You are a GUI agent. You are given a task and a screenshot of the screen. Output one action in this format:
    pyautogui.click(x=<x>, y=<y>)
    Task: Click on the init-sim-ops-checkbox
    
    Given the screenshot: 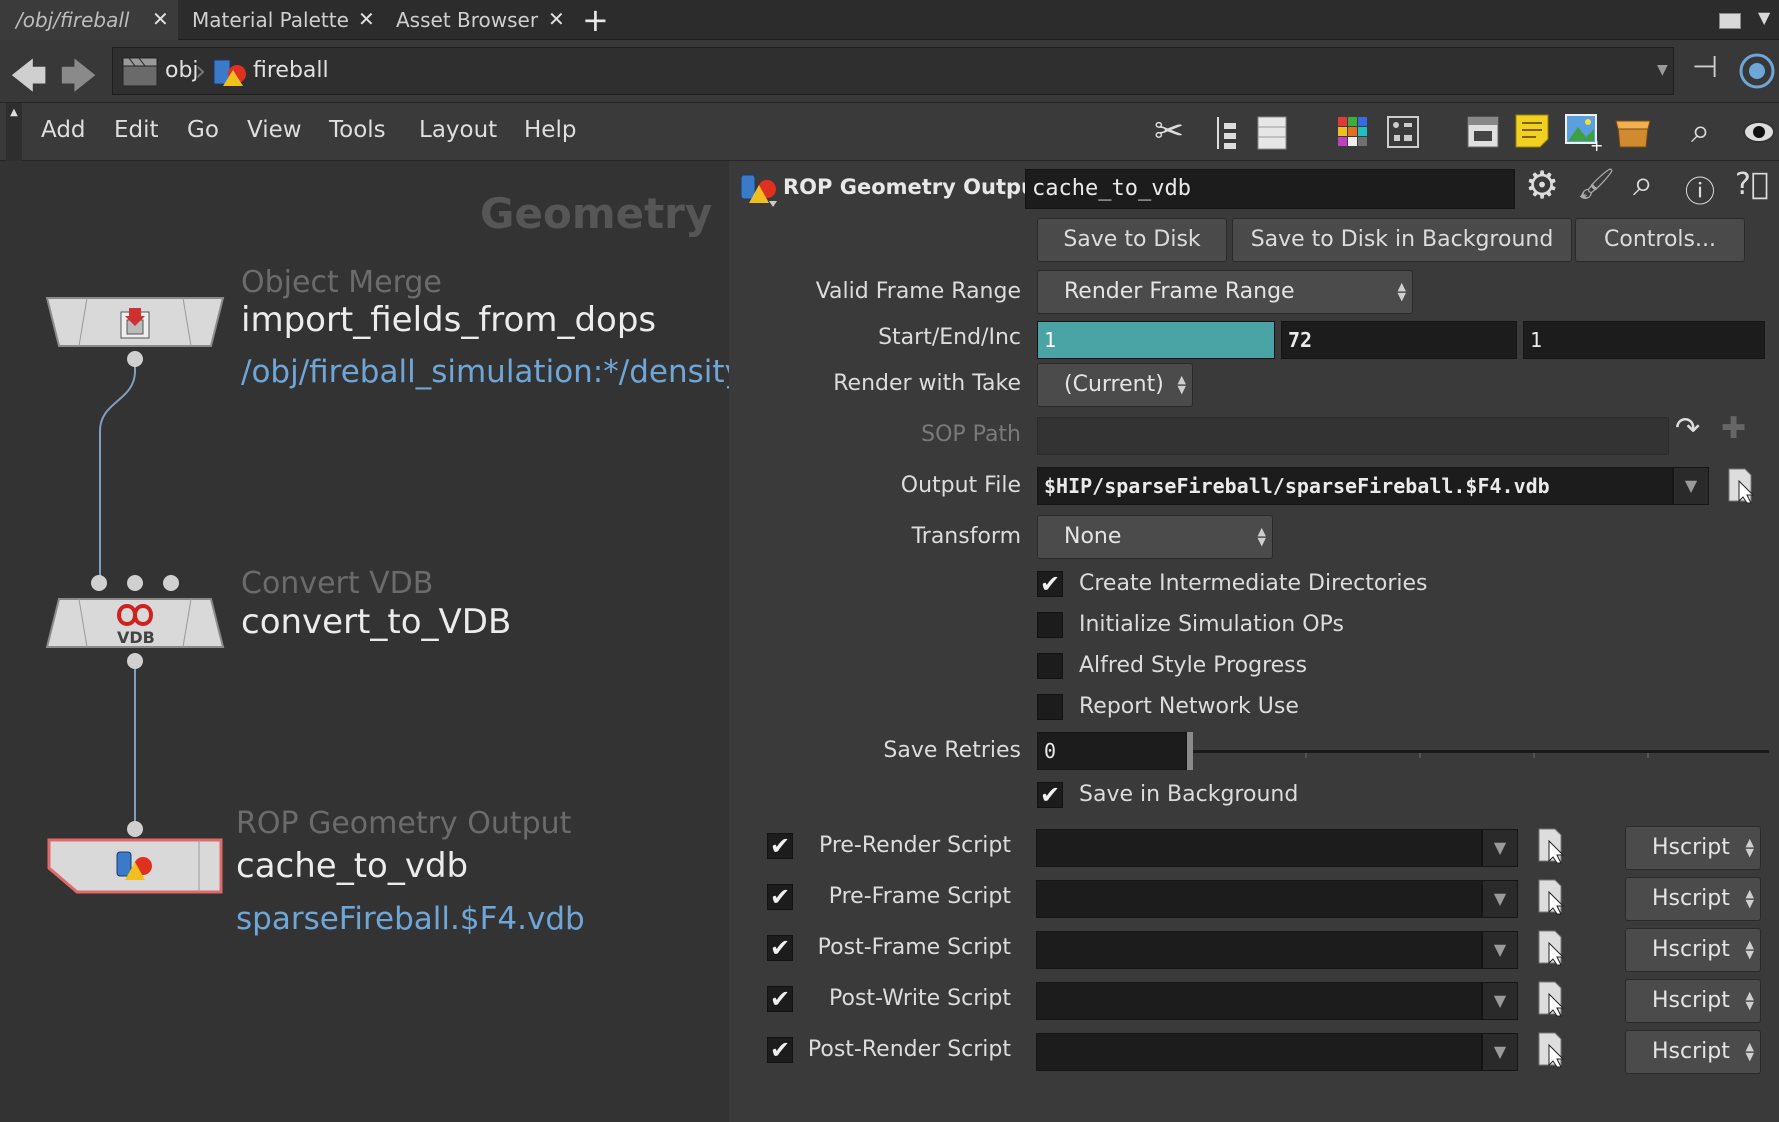 What is the action you would take?
    pyautogui.click(x=1050, y=625)
    